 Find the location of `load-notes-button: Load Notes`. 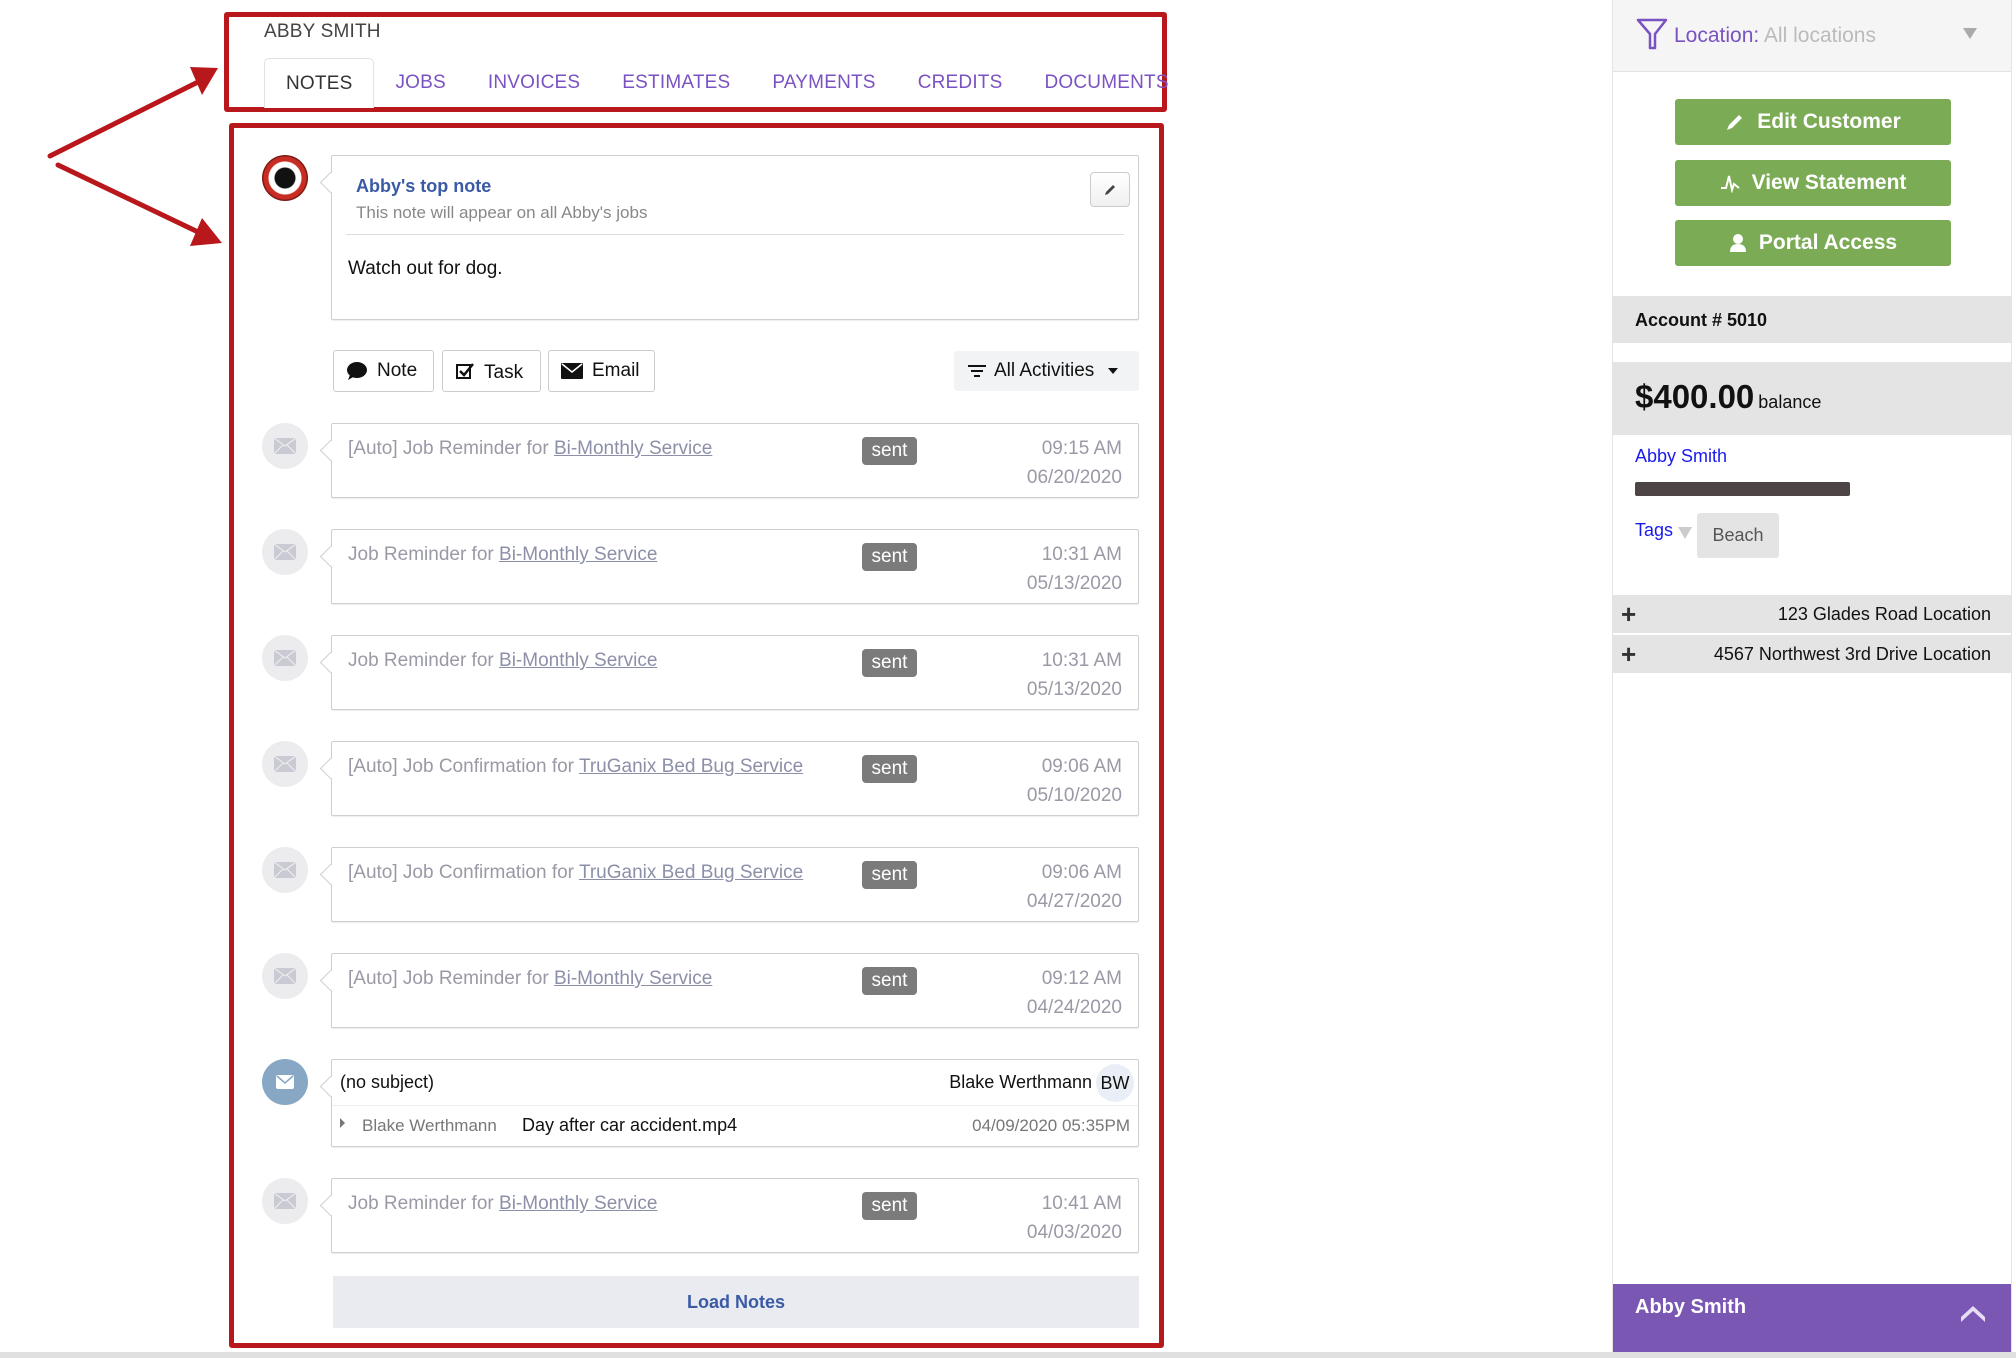

load-notes-button: Load Notes is located at coordinates (736, 1302).